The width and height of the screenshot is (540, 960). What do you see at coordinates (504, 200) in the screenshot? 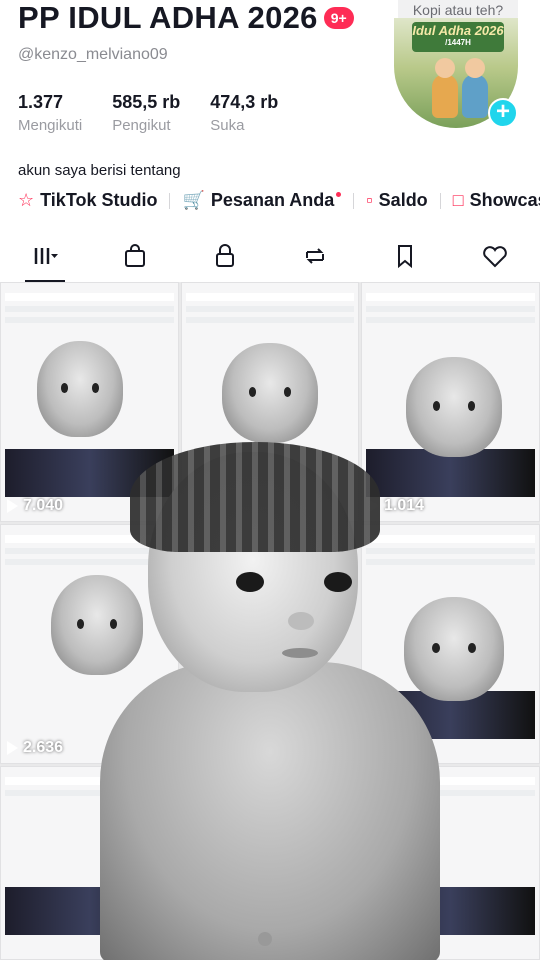
I see `quick-link-label: Showcase` at bounding box center [504, 200].